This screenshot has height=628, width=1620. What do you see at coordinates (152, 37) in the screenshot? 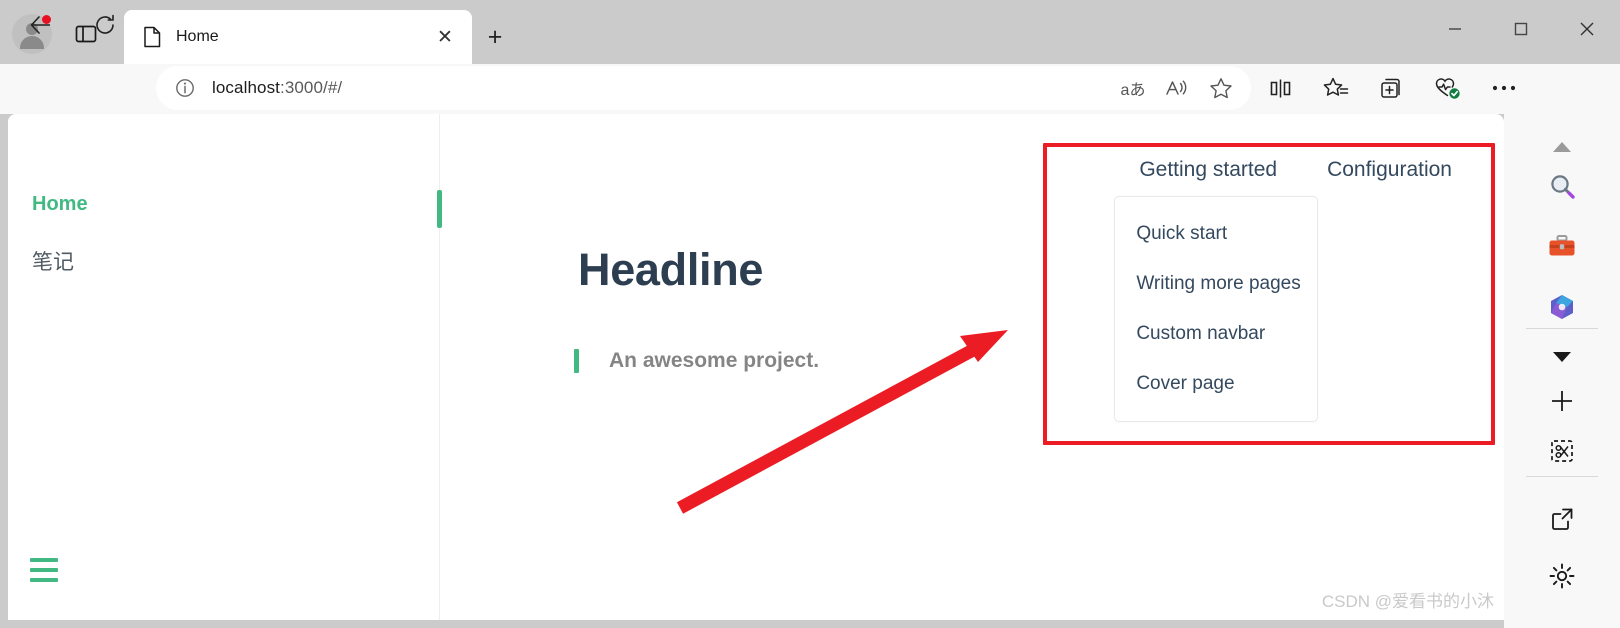
I see `document-icon` at bounding box center [152, 37].